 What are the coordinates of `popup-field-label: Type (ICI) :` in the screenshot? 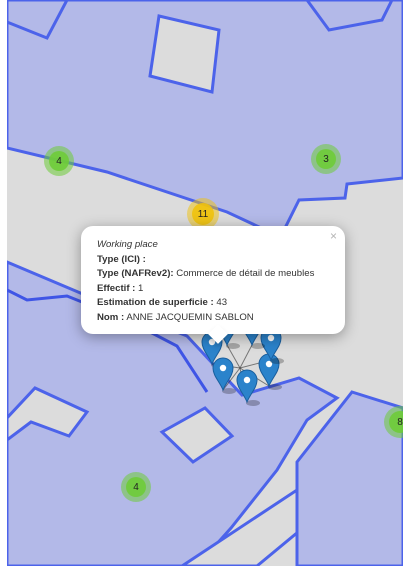 It's located at (121, 259).